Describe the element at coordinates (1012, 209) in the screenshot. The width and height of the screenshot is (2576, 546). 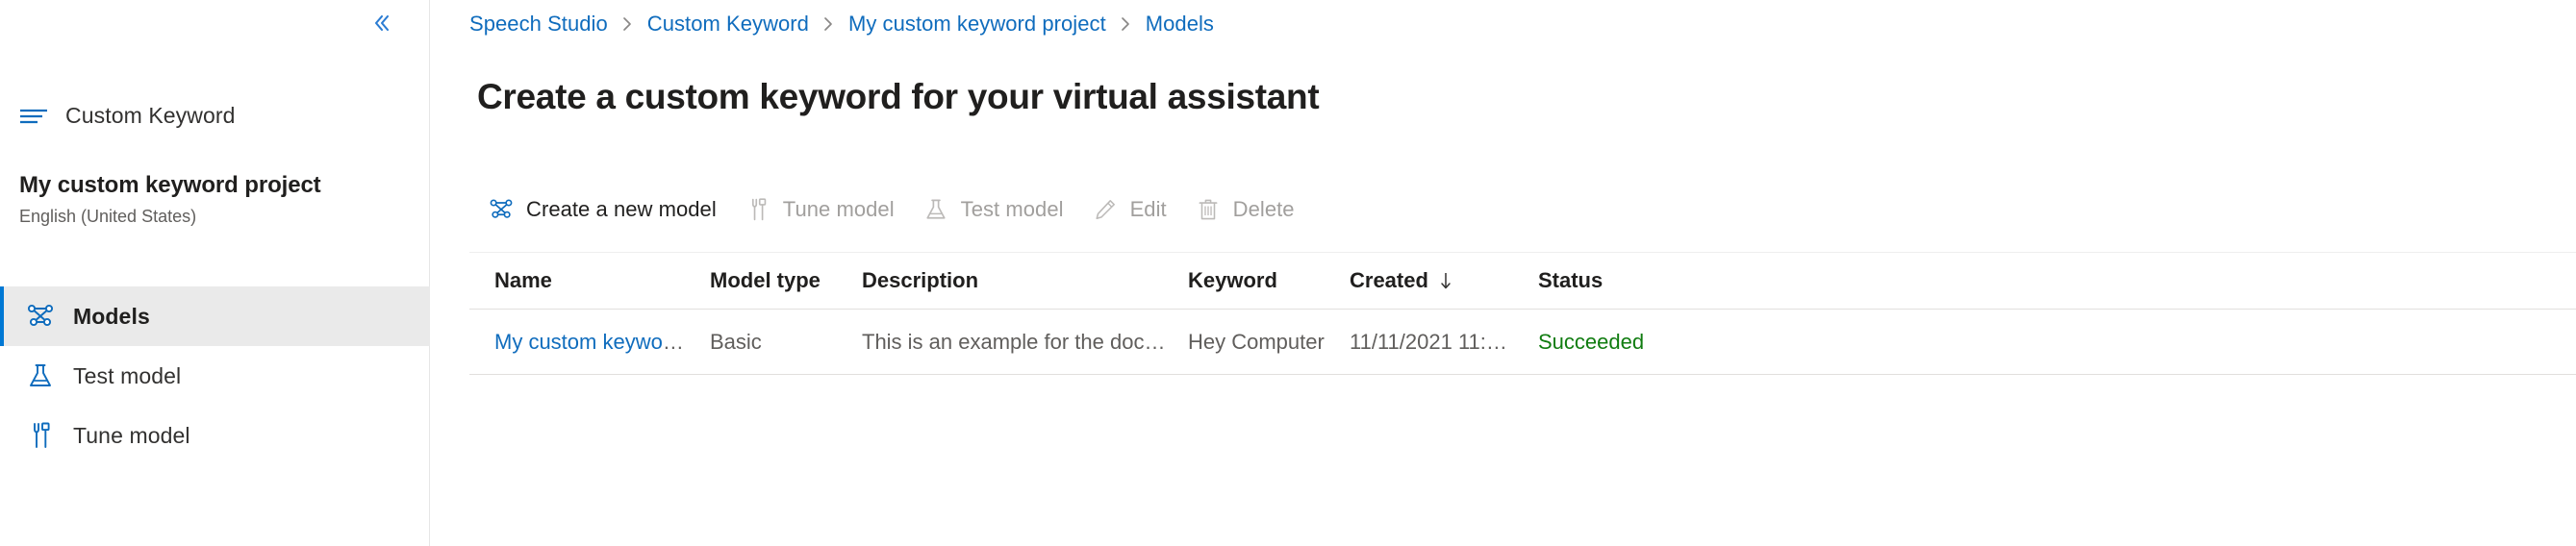
I see `toolbar-item-label: Test model` at that location.